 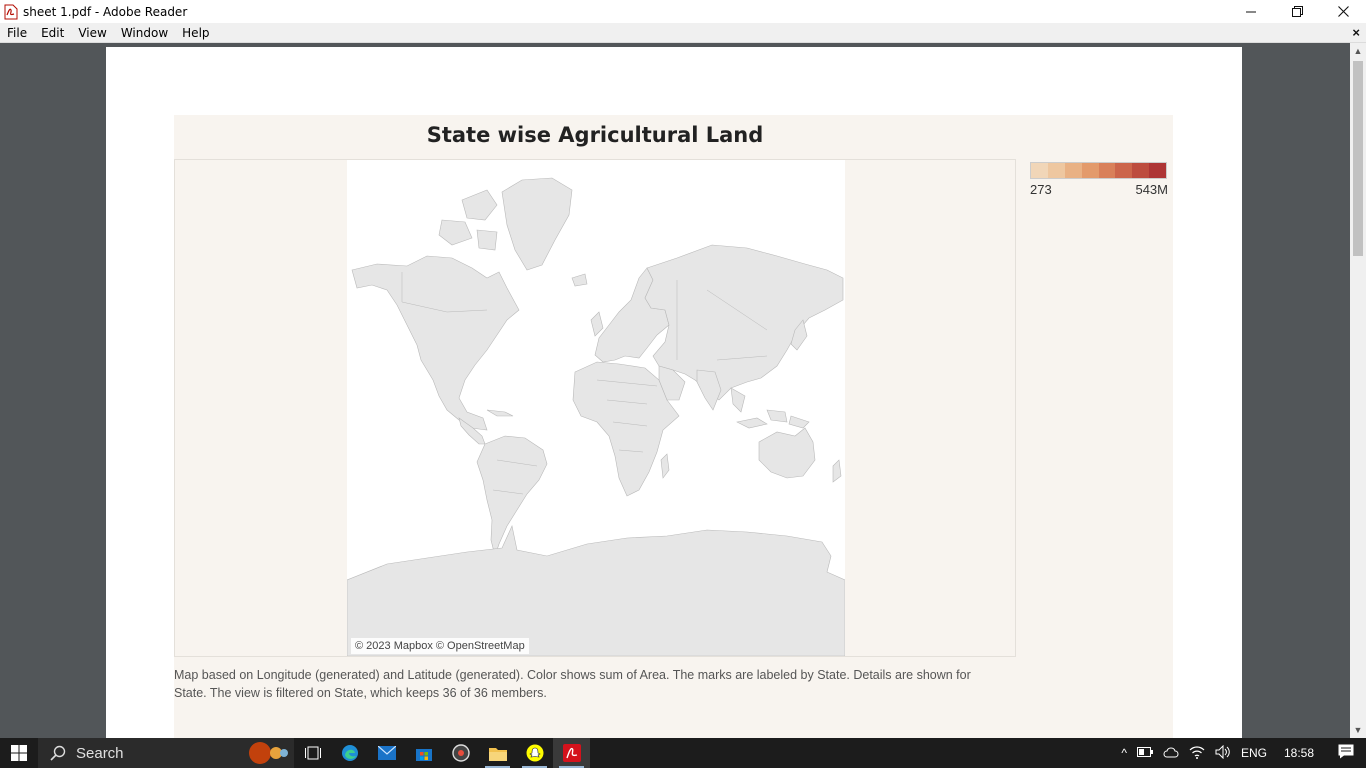 I want to click on legend-max-label: 543M, so click(x=1151, y=189).